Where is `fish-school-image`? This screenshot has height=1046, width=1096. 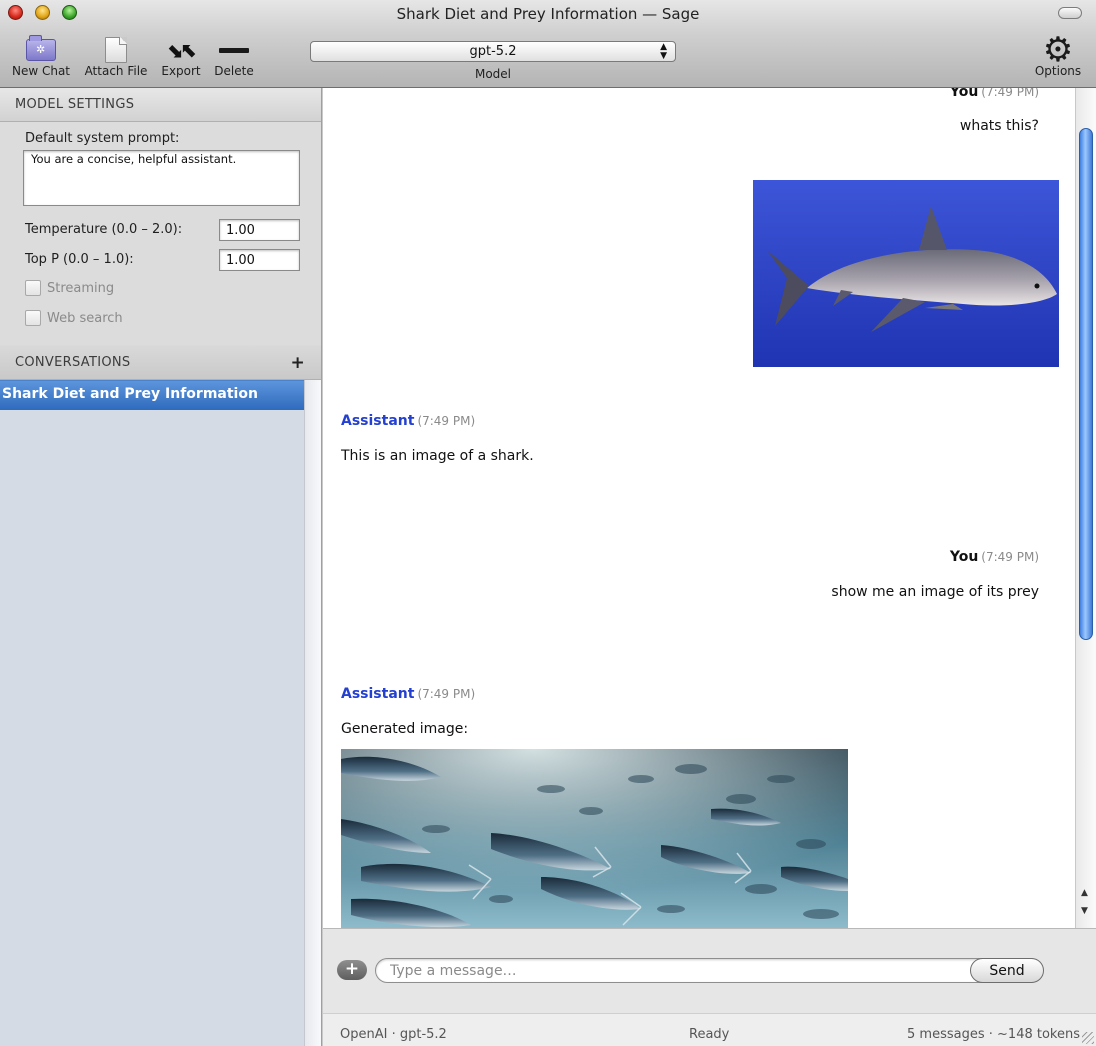
fish-school-image is located at coordinates (594, 838).